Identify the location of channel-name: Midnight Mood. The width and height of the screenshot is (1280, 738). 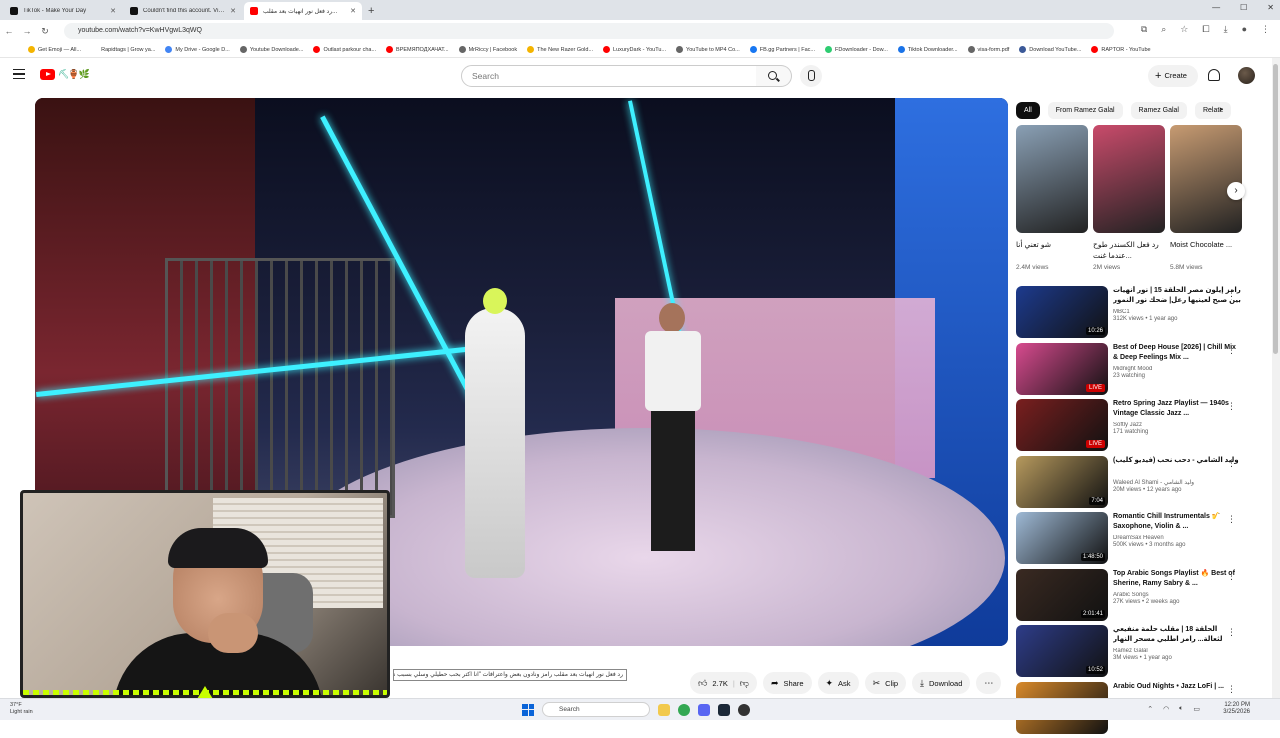
(1177, 369).